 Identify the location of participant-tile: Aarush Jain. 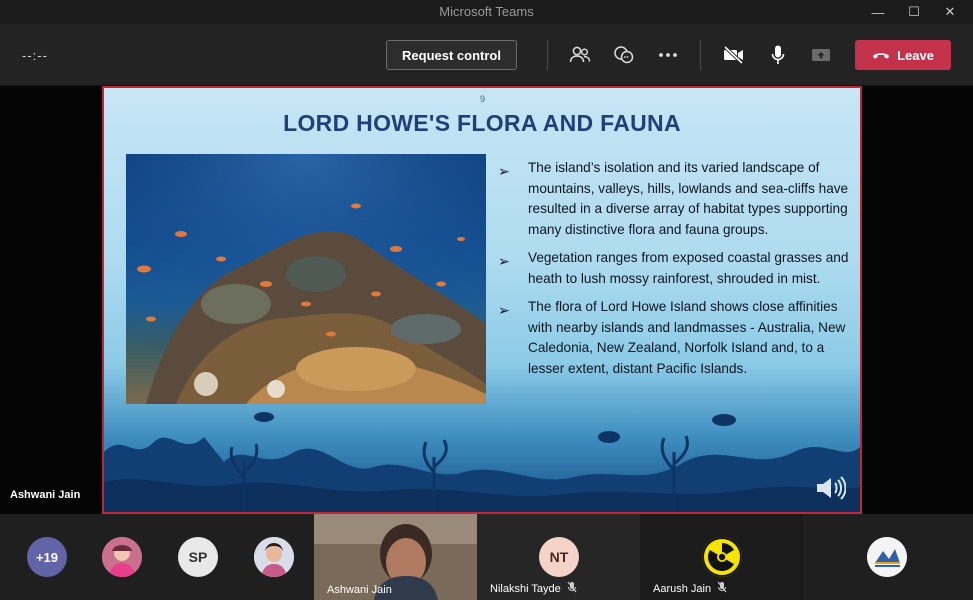
(721, 557).